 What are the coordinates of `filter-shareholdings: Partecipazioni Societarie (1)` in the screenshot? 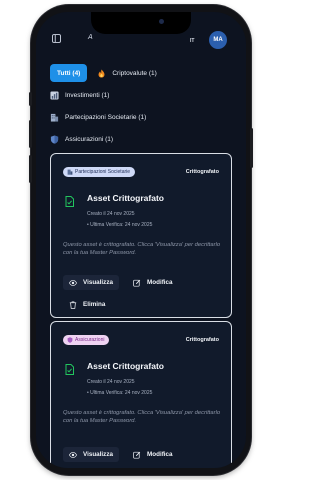 It's located at (98, 117).